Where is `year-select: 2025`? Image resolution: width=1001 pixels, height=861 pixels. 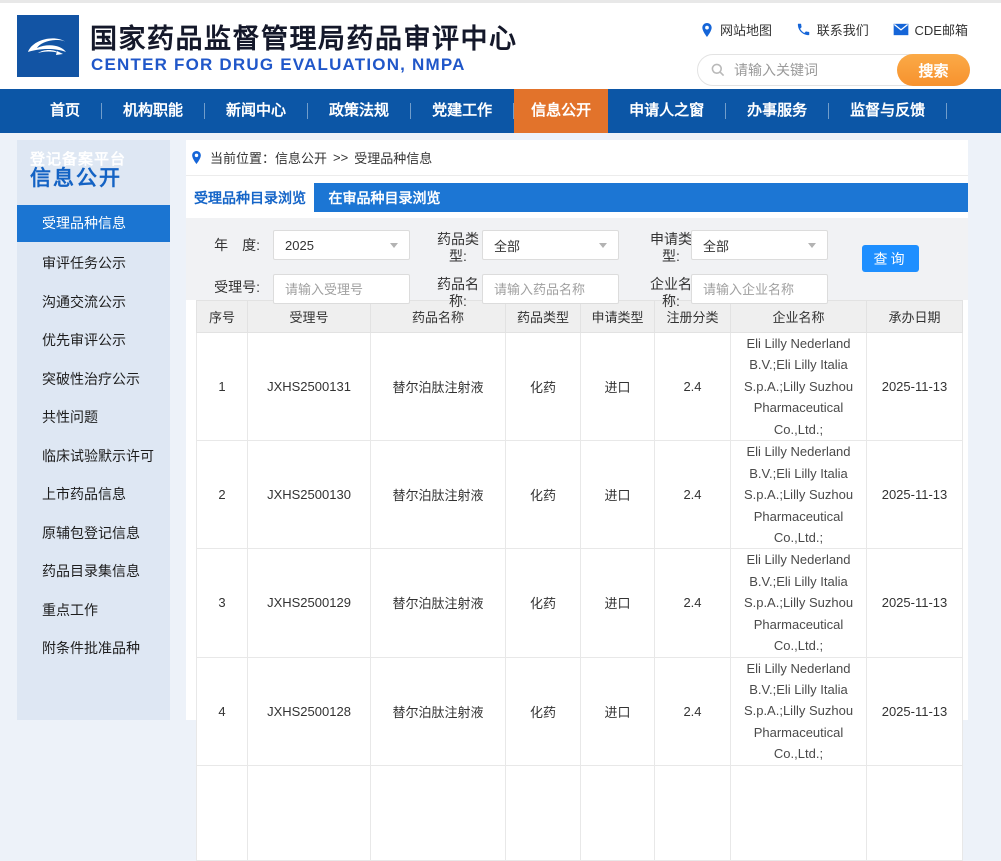 year-select: 2025 is located at coordinates (341, 245).